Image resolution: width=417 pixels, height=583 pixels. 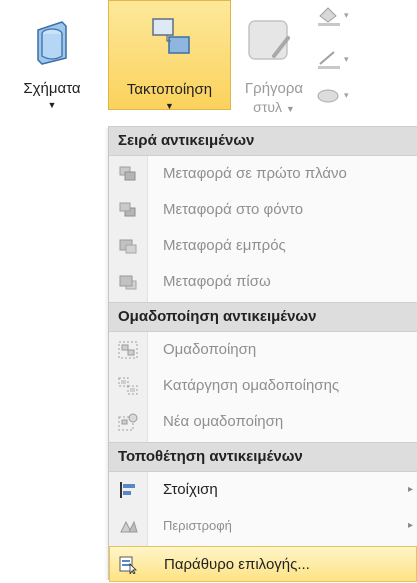 What do you see at coordinates (127, 490) in the screenshot?
I see `align-icon` at bounding box center [127, 490].